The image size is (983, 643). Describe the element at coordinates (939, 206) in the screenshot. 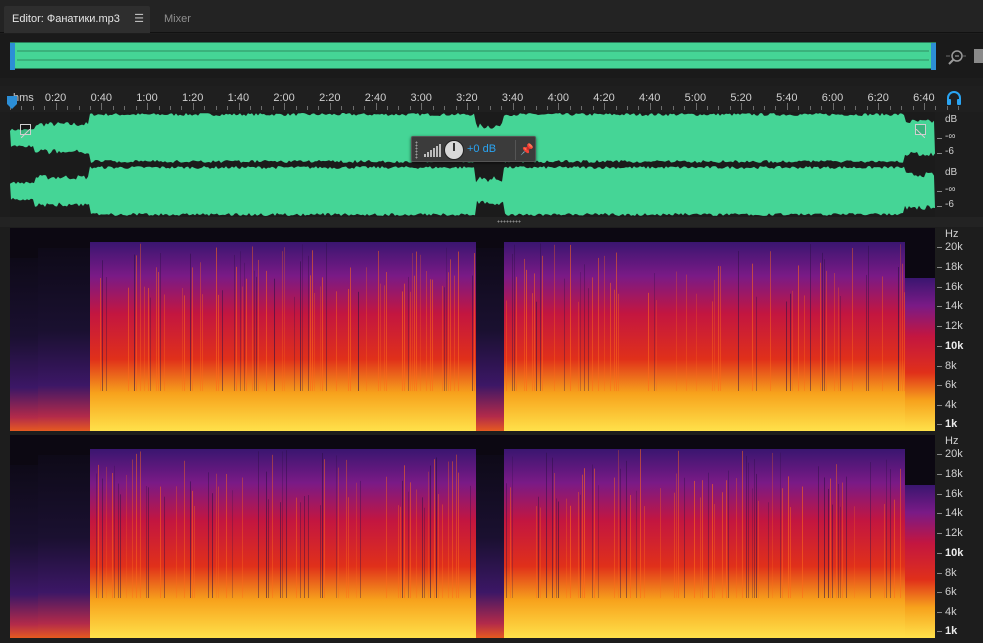

I see `db-tick` at that location.